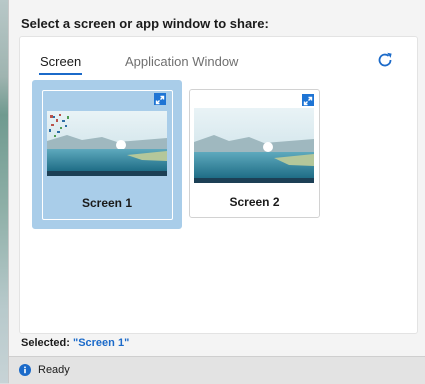  I want to click on tab-application-window: Application Window, so click(181, 61).